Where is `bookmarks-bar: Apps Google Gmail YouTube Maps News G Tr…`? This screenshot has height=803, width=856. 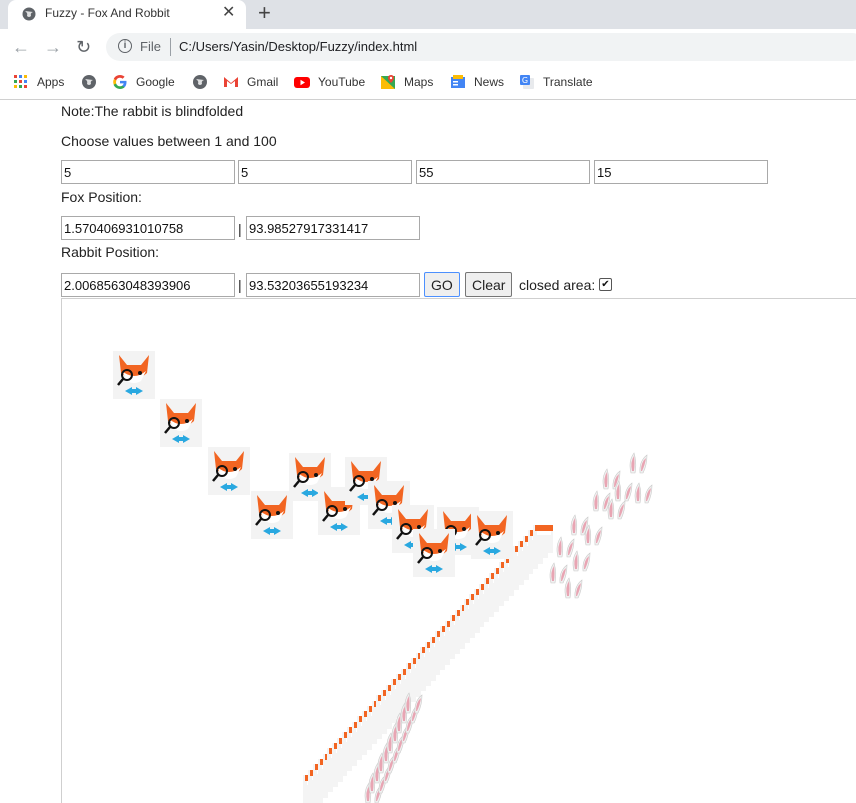 bookmarks-bar: Apps Google Gmail YouTube Maps News G Tr… is located at coordinates (428, 83).